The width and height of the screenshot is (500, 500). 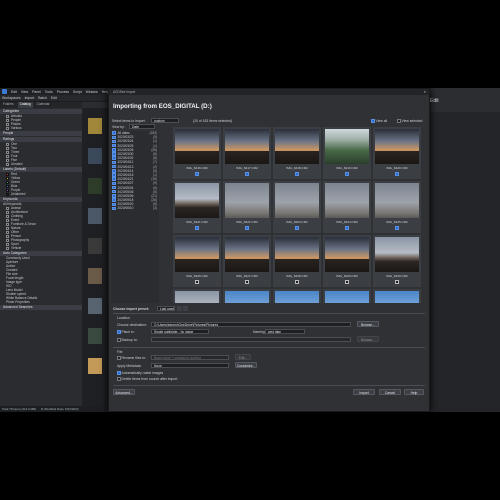 What do you see at coordinates (135, 208) in the screenshot?
I see `date-row: 2020/06/10 (3)` at bounding box center [135, 208].